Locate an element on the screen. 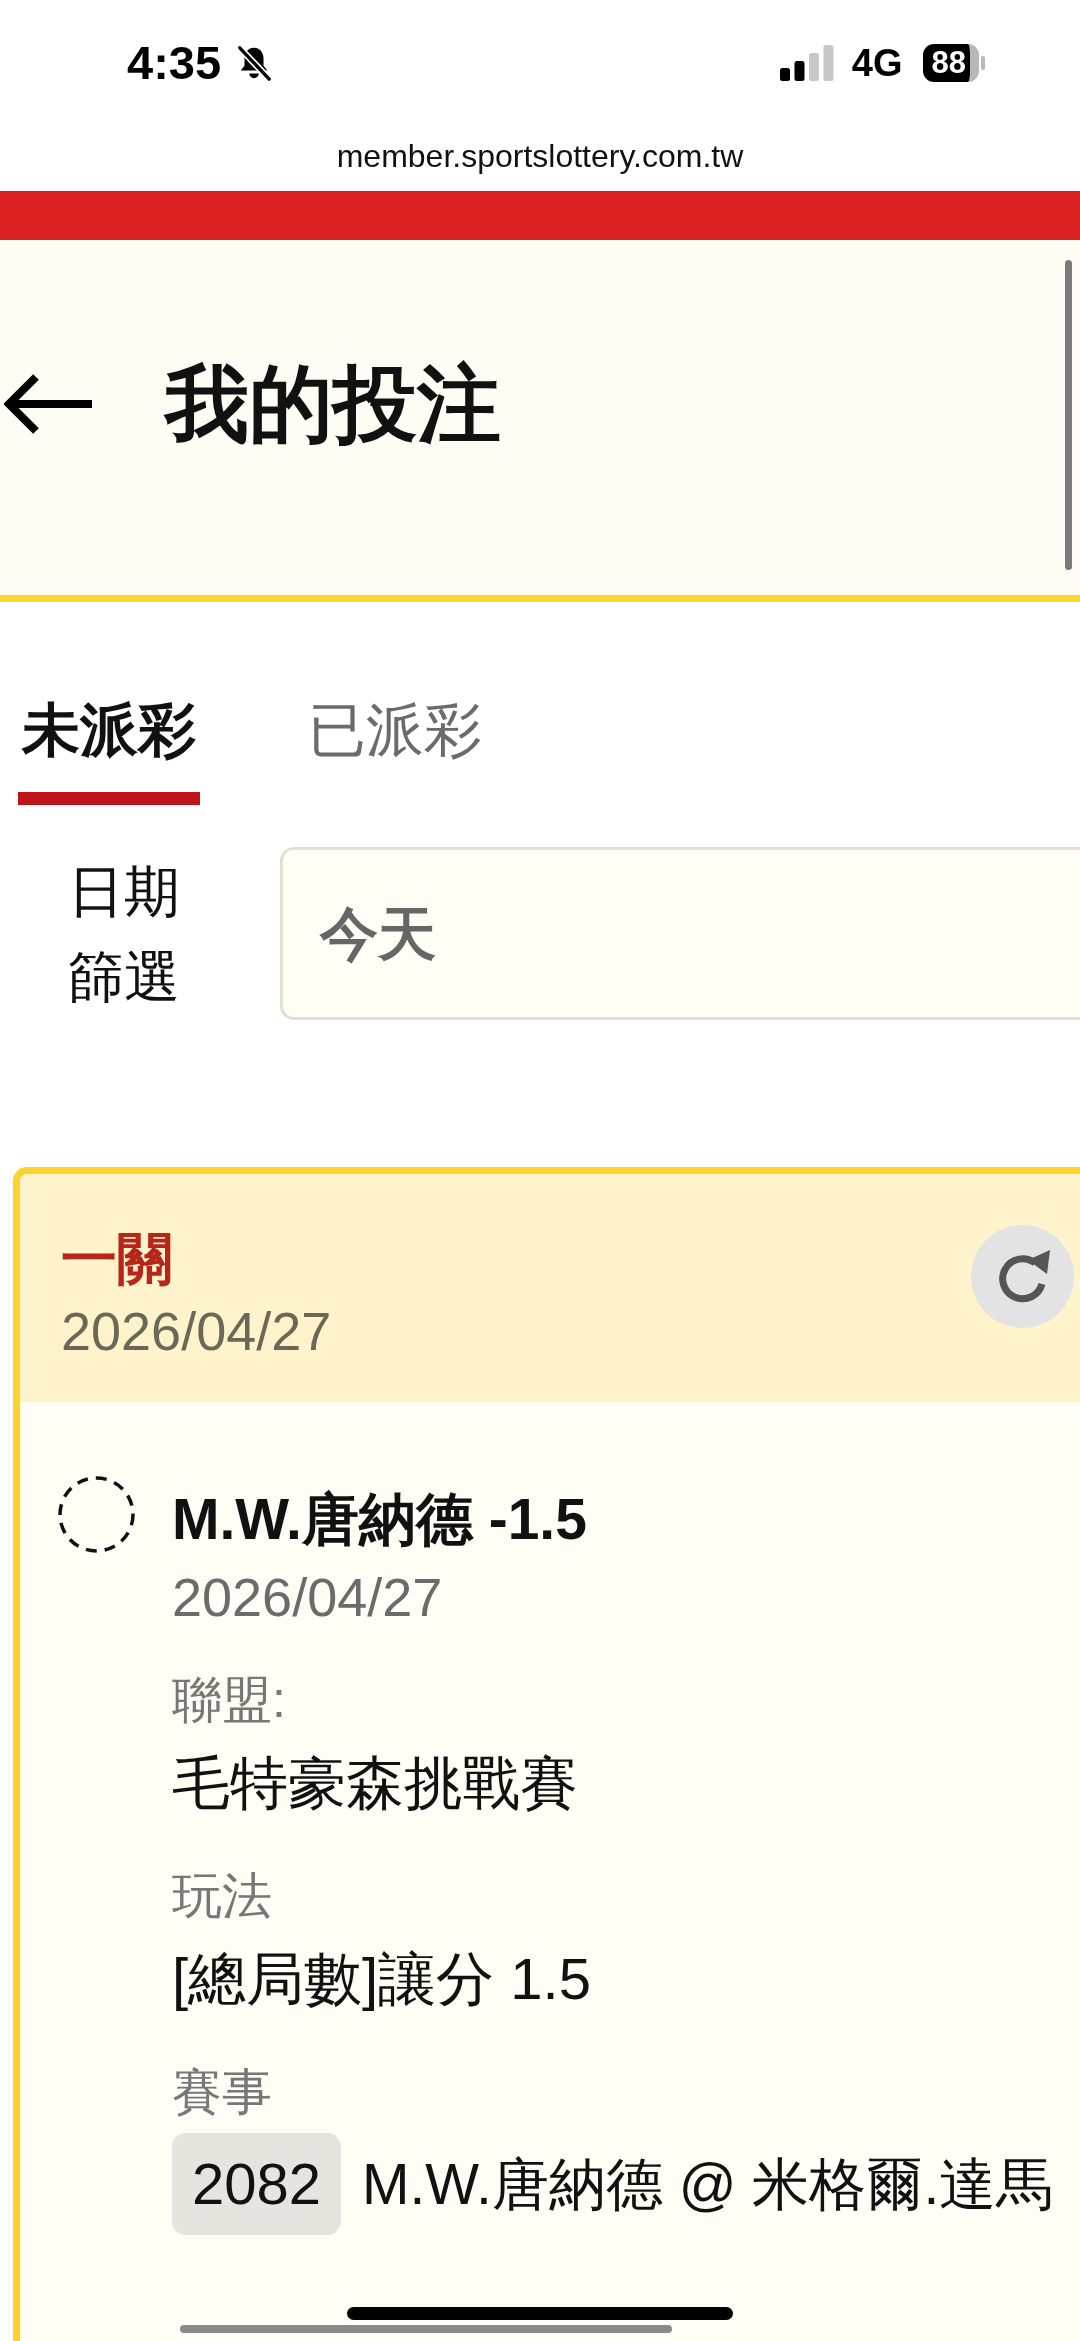 The width and height of the screenshot is (1080, 2341). event-name: M.W.唐納德 @ 米格爾.達馬 is located at coordinates (708, 2184).